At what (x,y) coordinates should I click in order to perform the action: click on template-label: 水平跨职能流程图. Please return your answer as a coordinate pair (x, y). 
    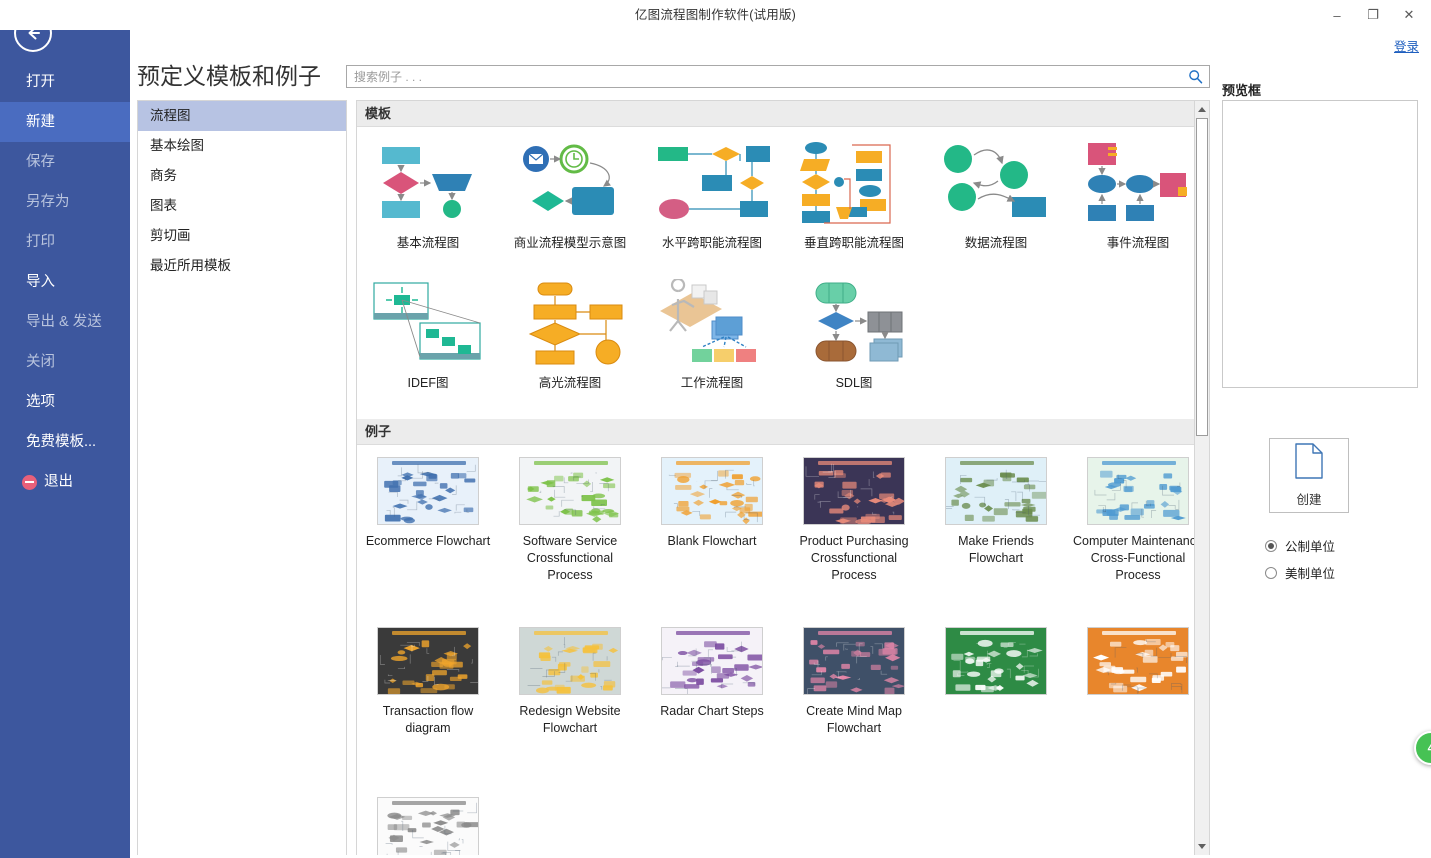
    Looking at the image, I should click on (711, 243).